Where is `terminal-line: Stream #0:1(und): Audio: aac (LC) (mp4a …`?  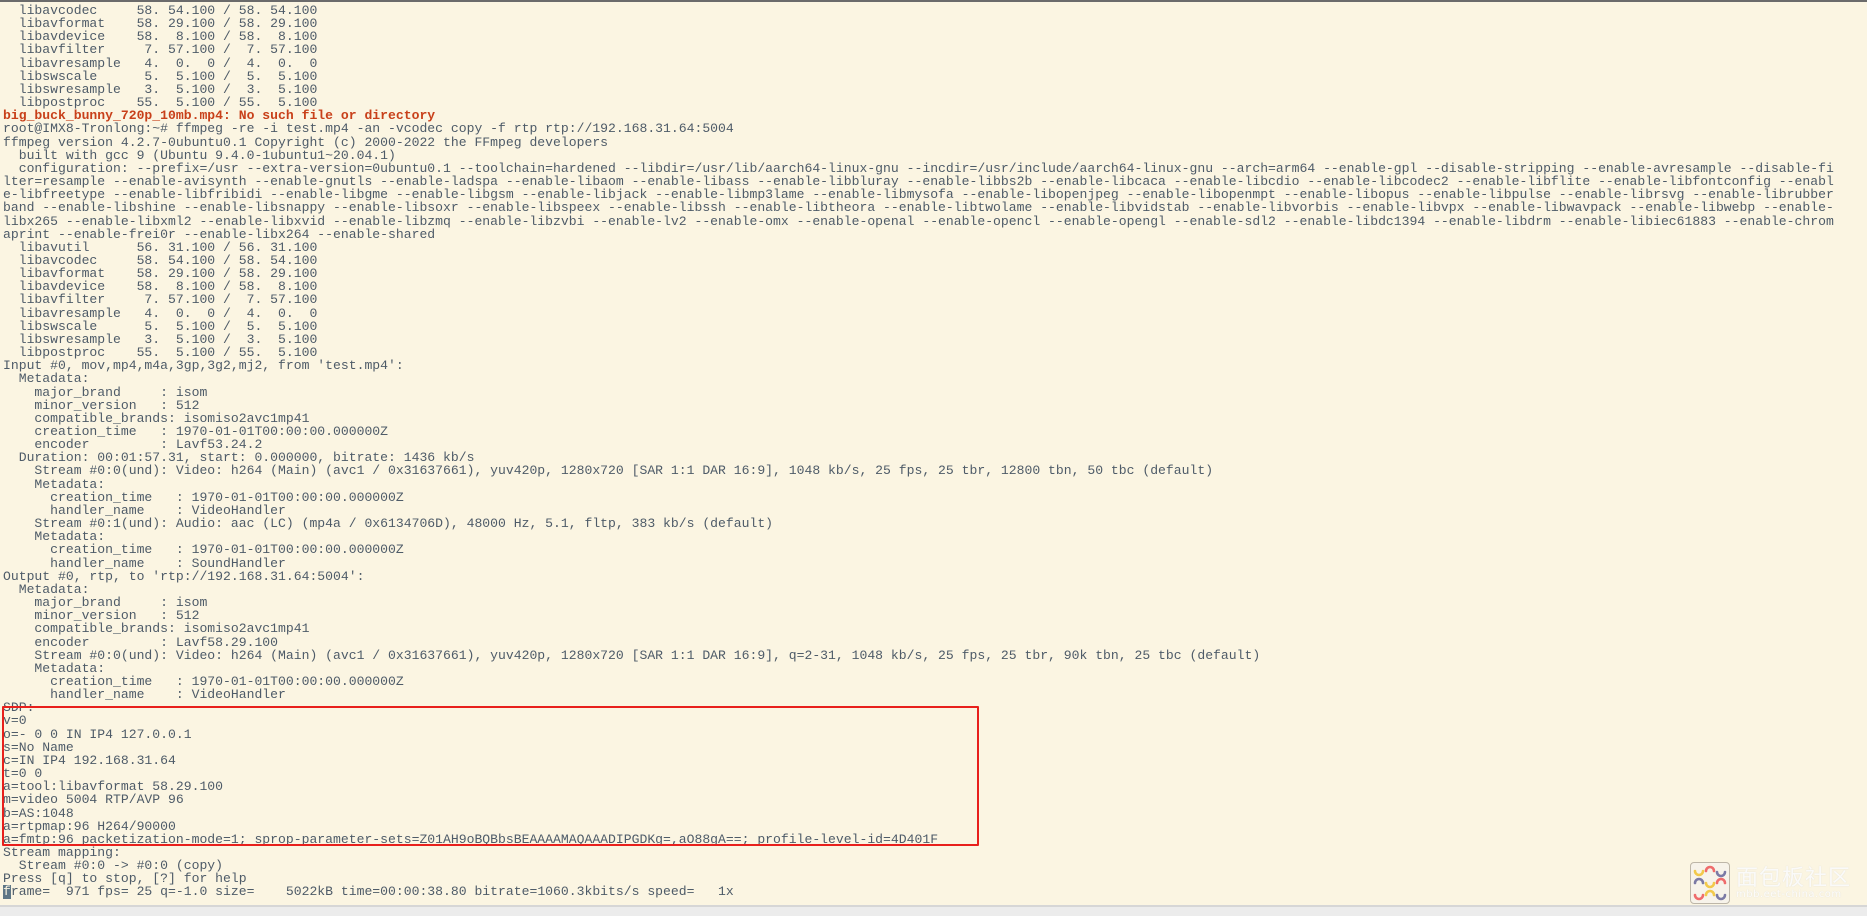
terminal-line: Stream #0:1(und): Audio: aac (LC) (mp4a … is located at coordinates (388, 524).